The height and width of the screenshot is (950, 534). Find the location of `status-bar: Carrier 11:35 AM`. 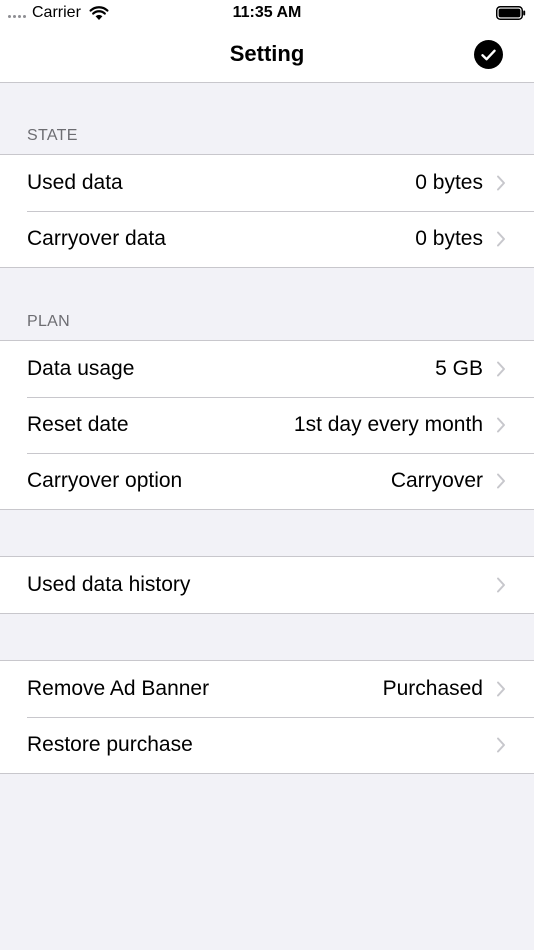

status-bar: Carrier 11:35 AM is located at coordinates (267, 13).